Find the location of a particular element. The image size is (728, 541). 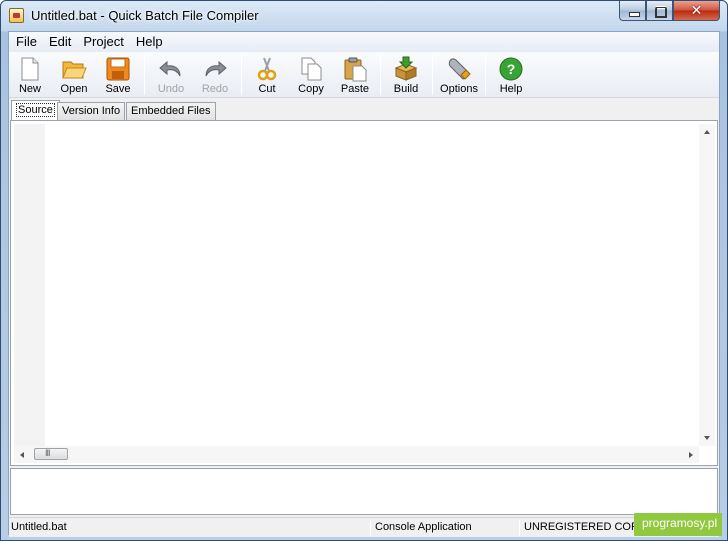

menu-bar: File Edit Project Help is located at coordinates (364, 42).